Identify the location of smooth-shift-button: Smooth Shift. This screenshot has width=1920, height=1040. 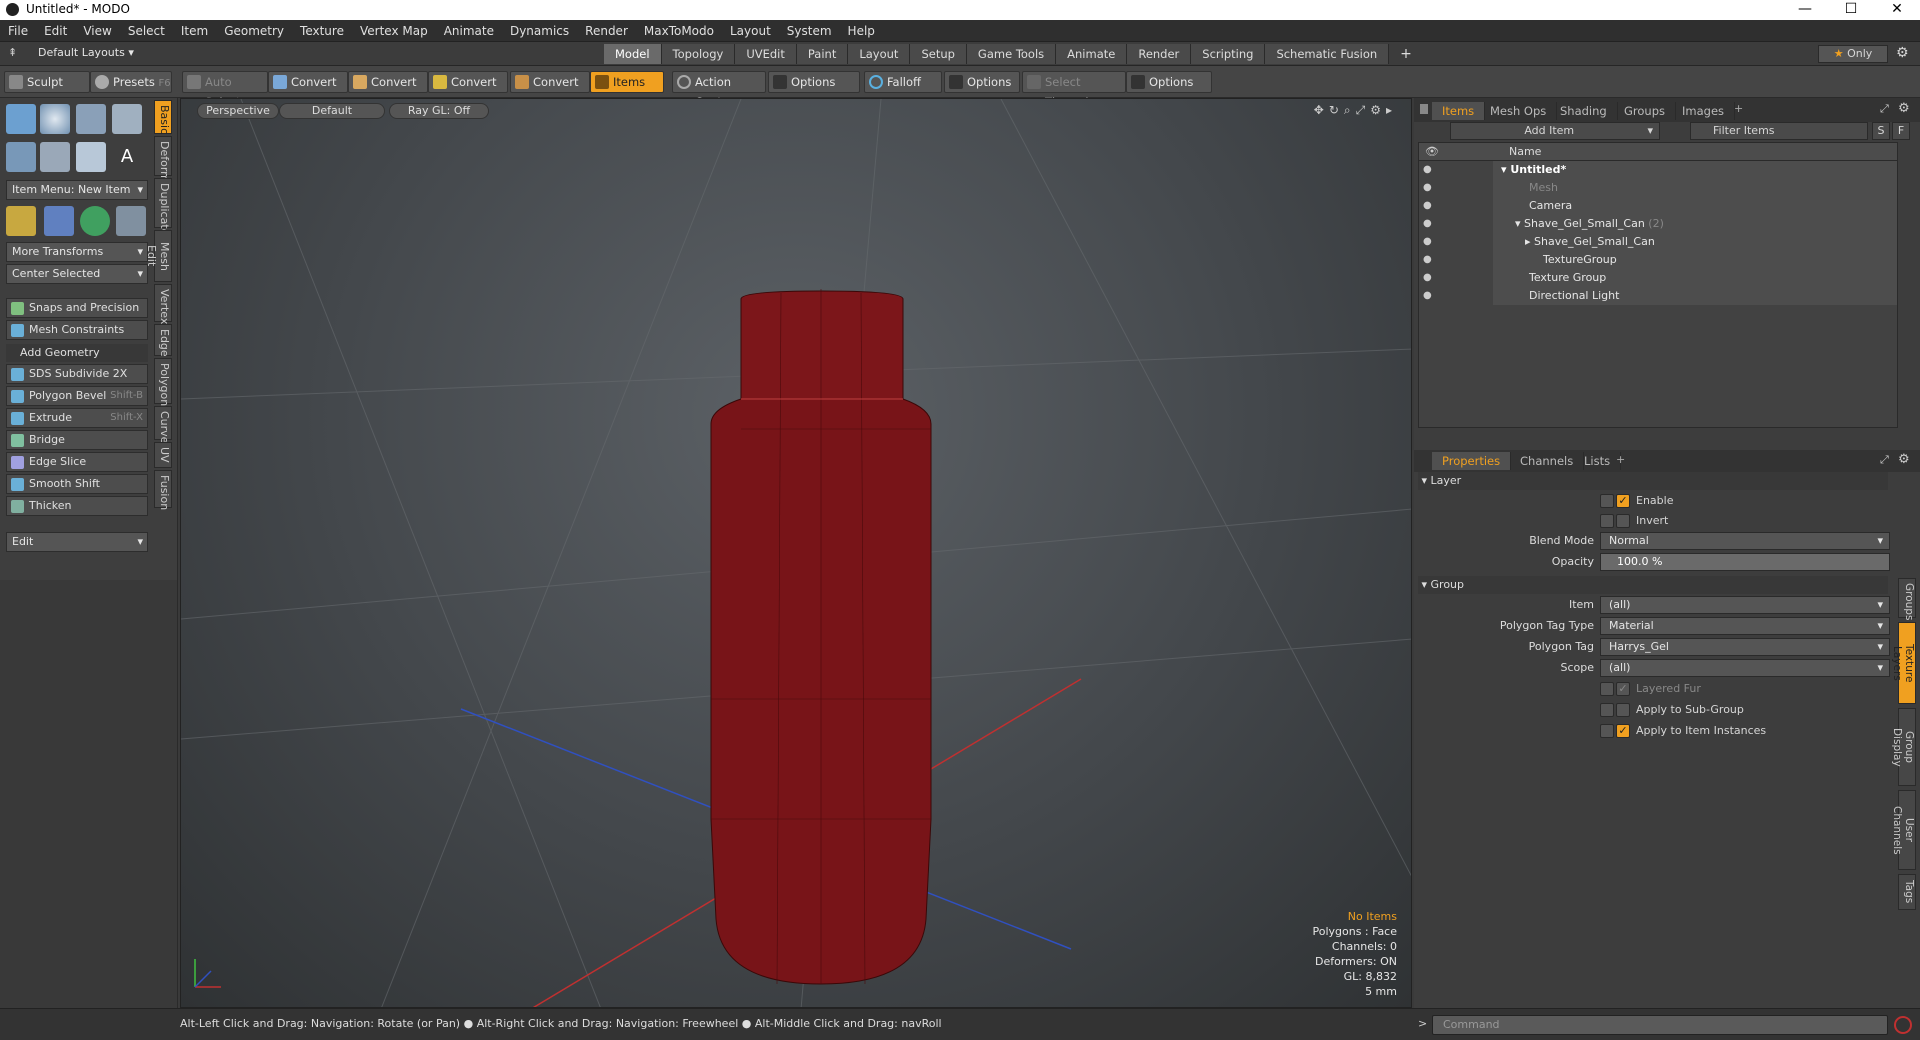
(77, 484).